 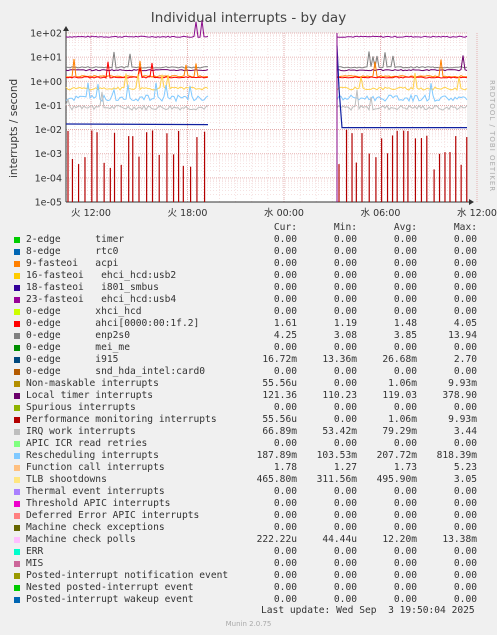 I want to click on munin-version: Munin 2.0.75, so click(x=248, y=624).